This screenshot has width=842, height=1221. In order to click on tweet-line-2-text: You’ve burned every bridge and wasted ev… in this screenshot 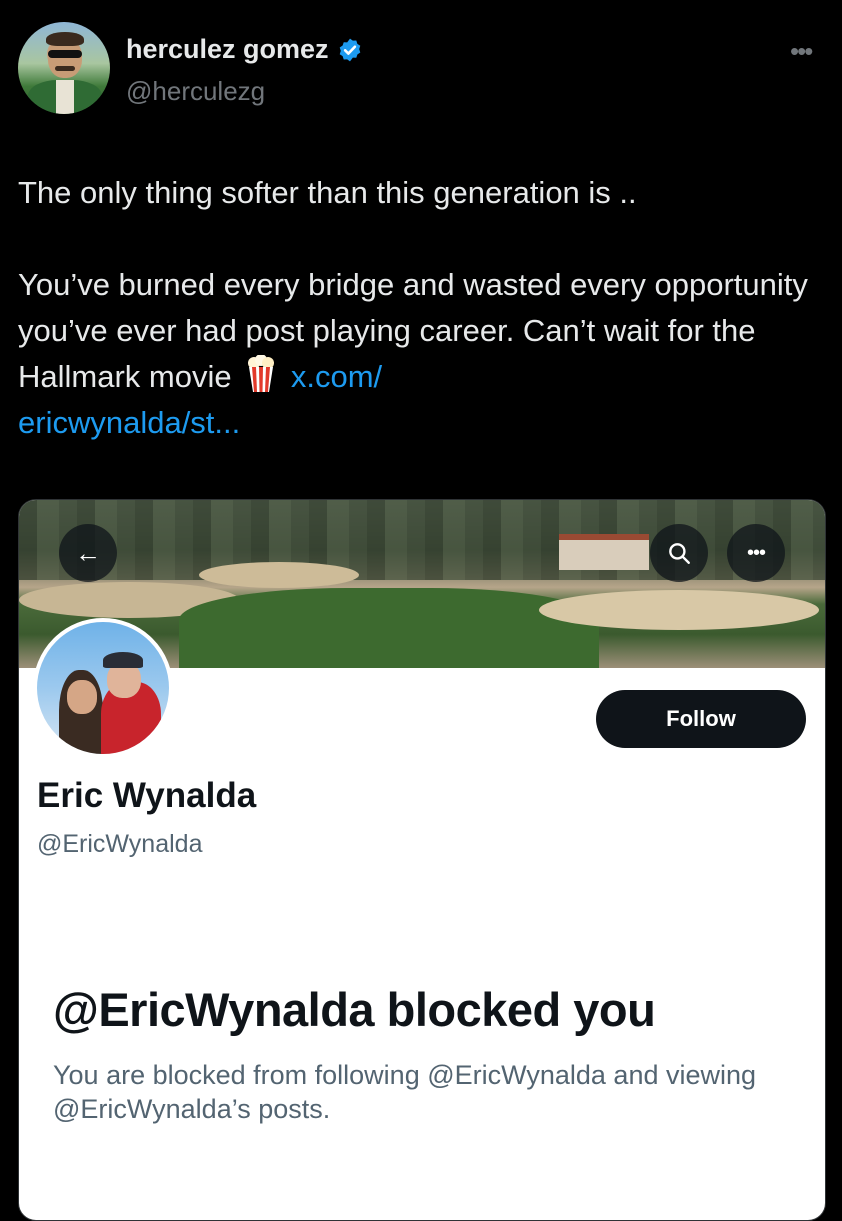, I will do `click(413, 330)`.